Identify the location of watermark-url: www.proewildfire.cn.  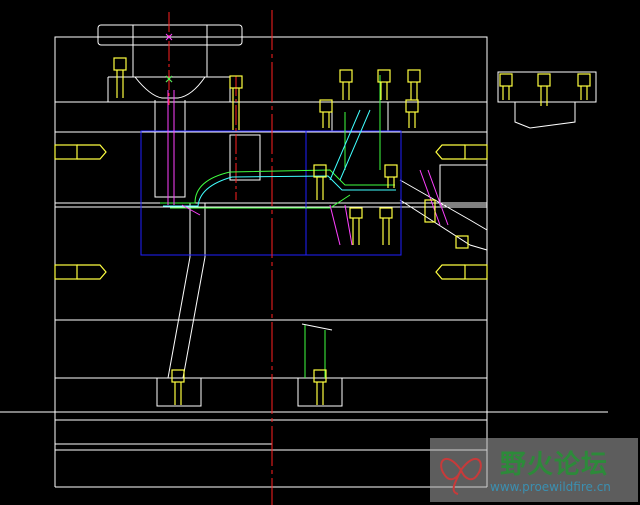
(550, 487).